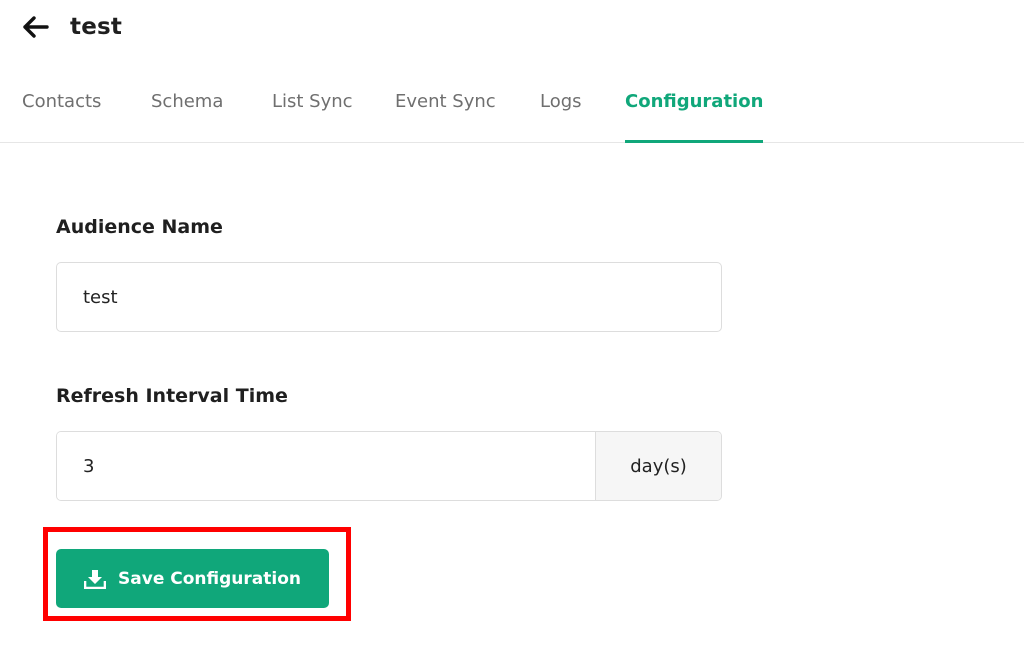  What do you see at coordinates (326, 466) in the screenshot?
I see `refresh-interval-input` at bounding box center [326, 466].